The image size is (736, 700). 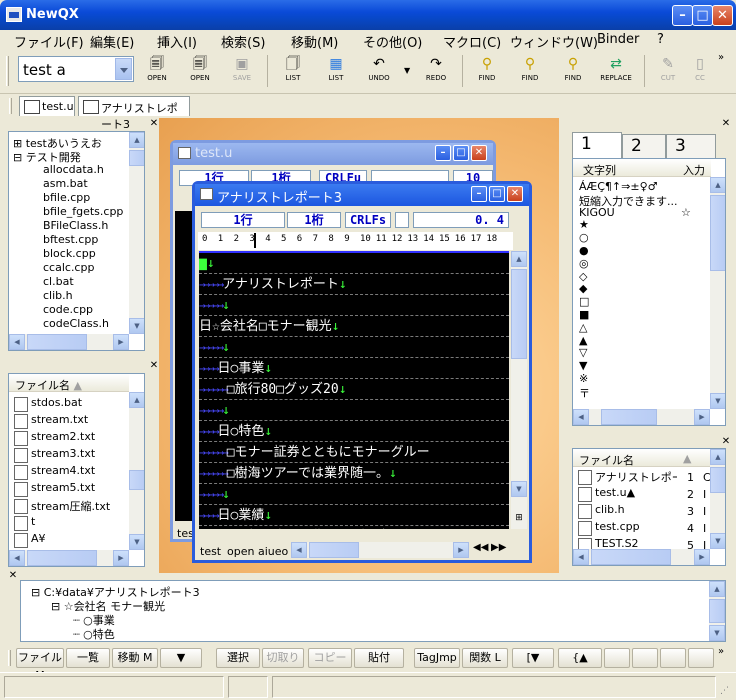 I want to click on editor-vscroll: ▲ ▼, so click(x=519, y=382).